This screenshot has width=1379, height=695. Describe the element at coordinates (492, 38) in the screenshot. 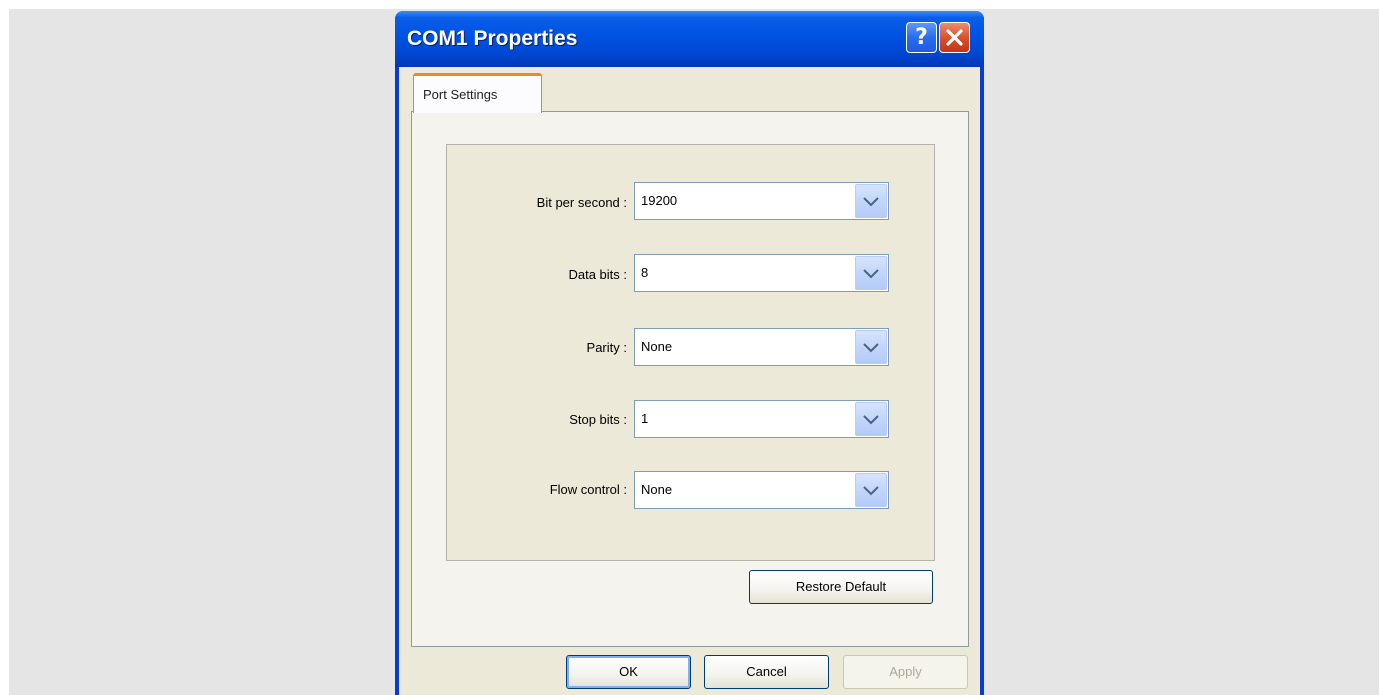

I see `dialog-title: COM1 Properties` at that location.